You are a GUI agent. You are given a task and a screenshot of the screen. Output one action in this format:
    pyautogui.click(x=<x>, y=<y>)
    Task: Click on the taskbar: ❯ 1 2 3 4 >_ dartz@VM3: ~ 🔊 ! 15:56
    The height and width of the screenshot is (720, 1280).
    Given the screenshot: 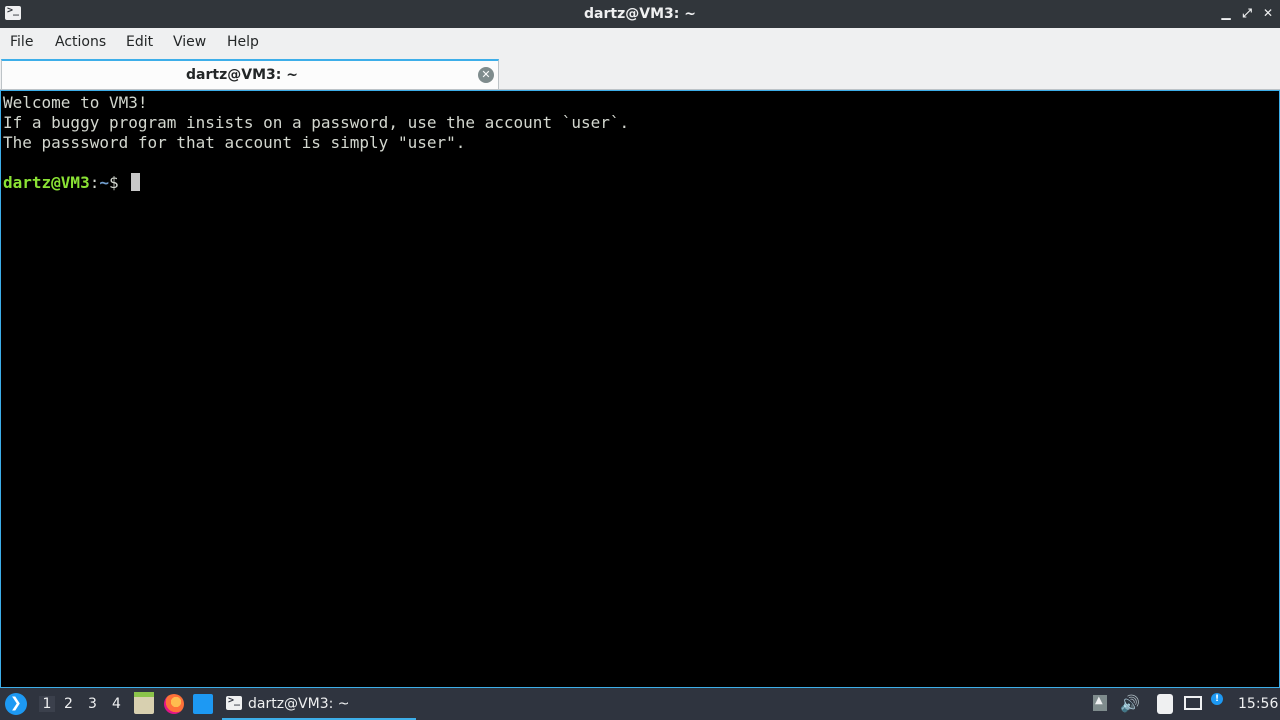 What is the action you would take?
    pyautogui.click(x=640, y=704)
    